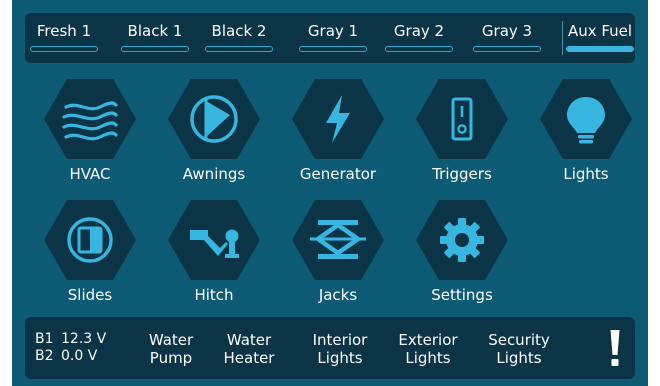  I want to click on battery-voltage: 0.0 V, so click(79, 356).